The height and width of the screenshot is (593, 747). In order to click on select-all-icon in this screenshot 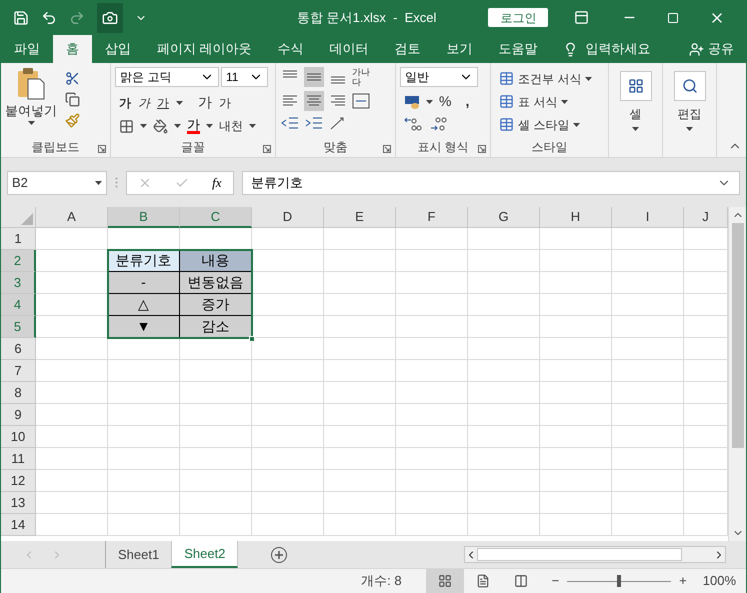, I will do `click(27, 219)`.